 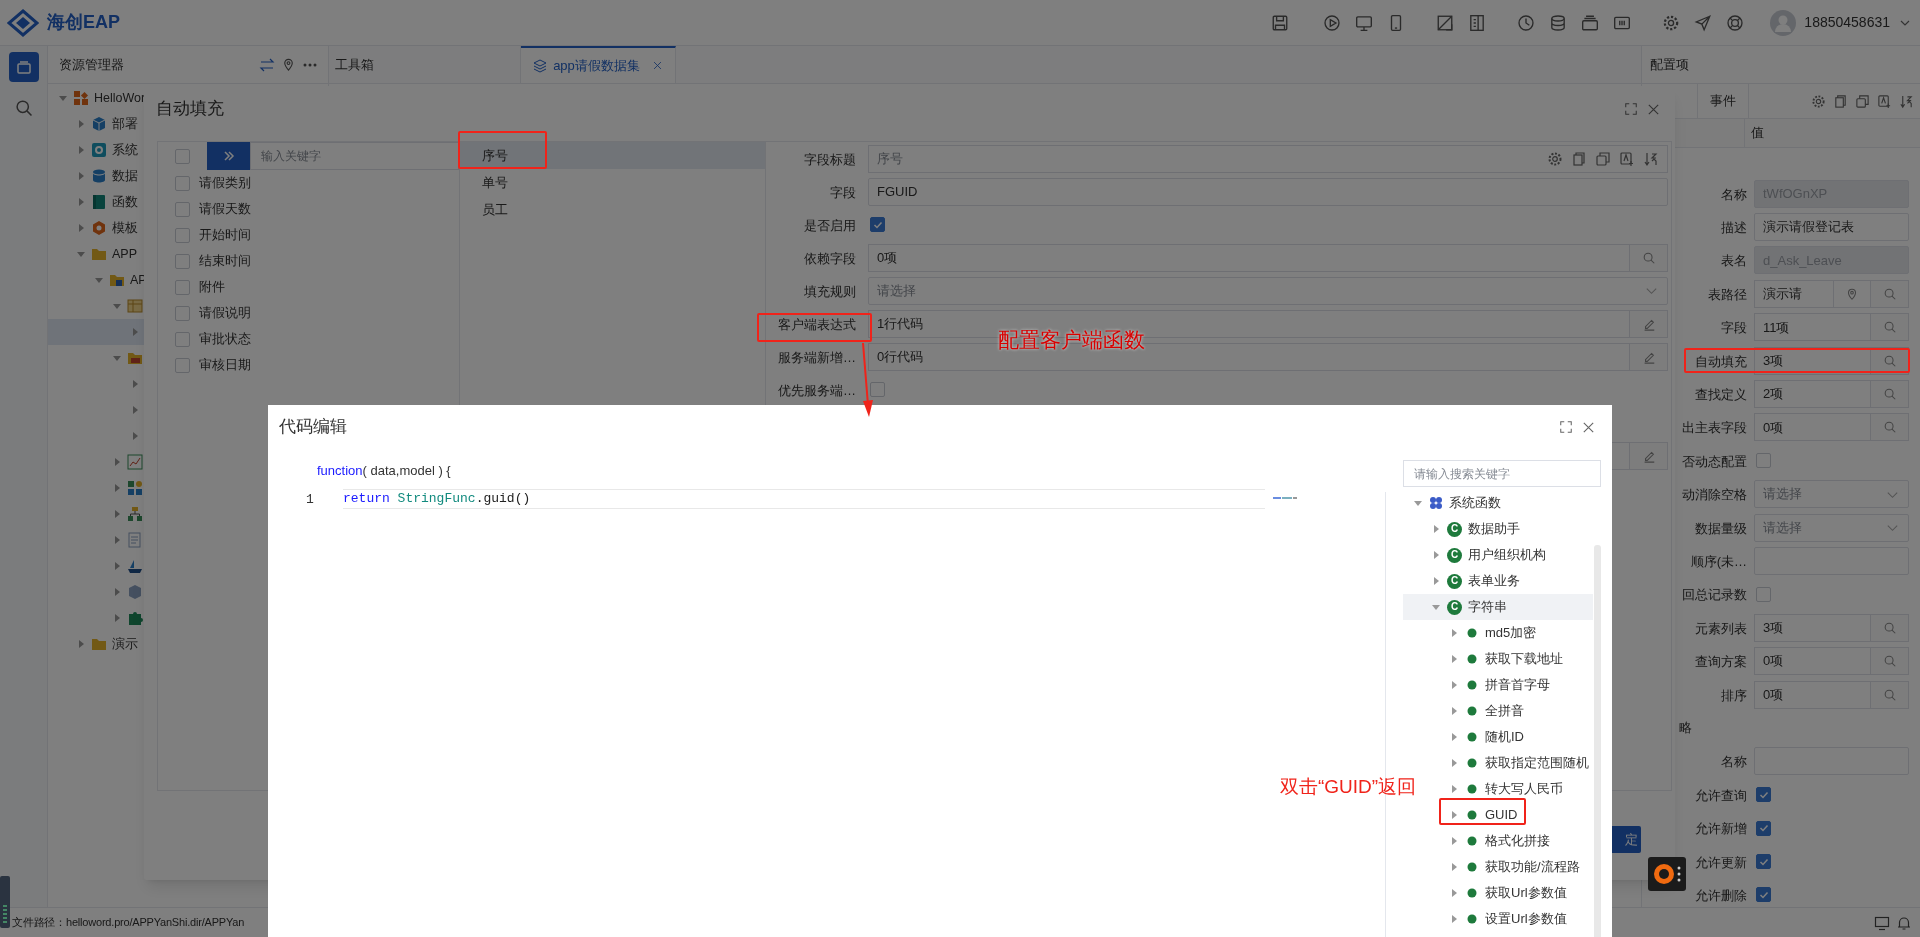 I want to click on field-label: 表名, so click(x=1734, y=261).